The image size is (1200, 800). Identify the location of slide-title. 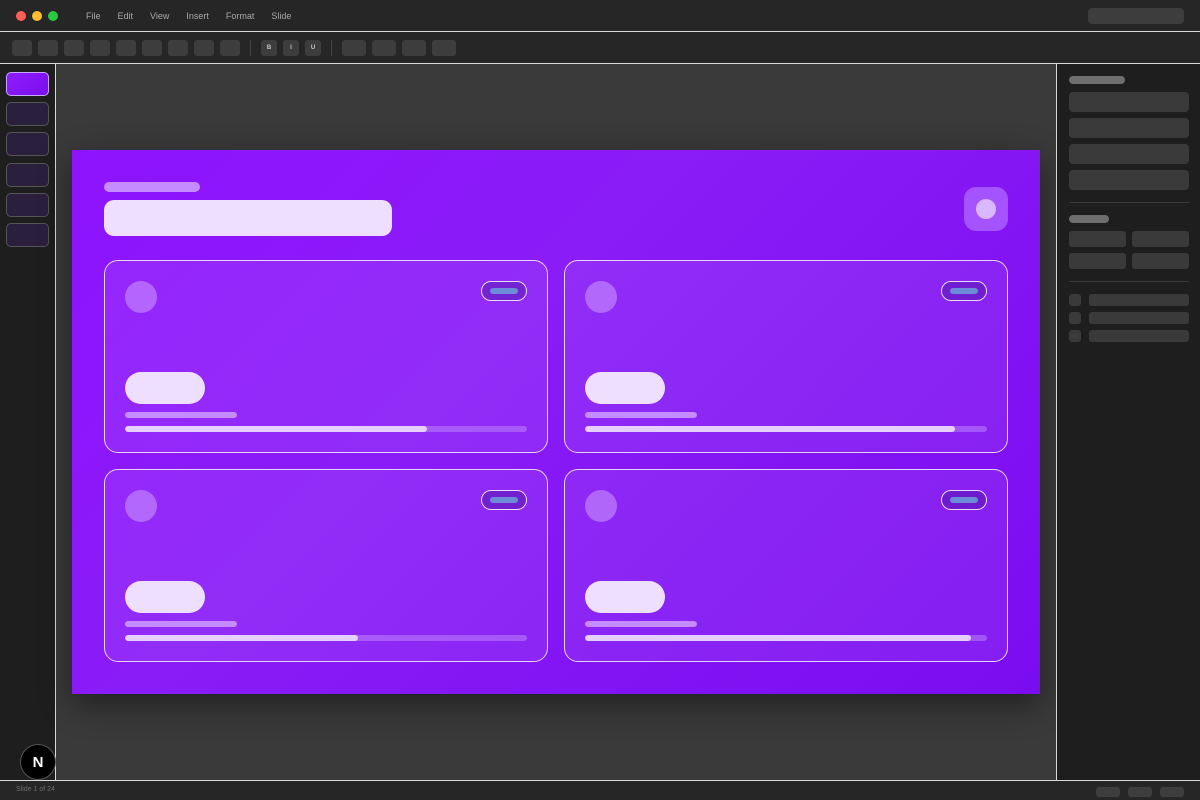
(248, 218).